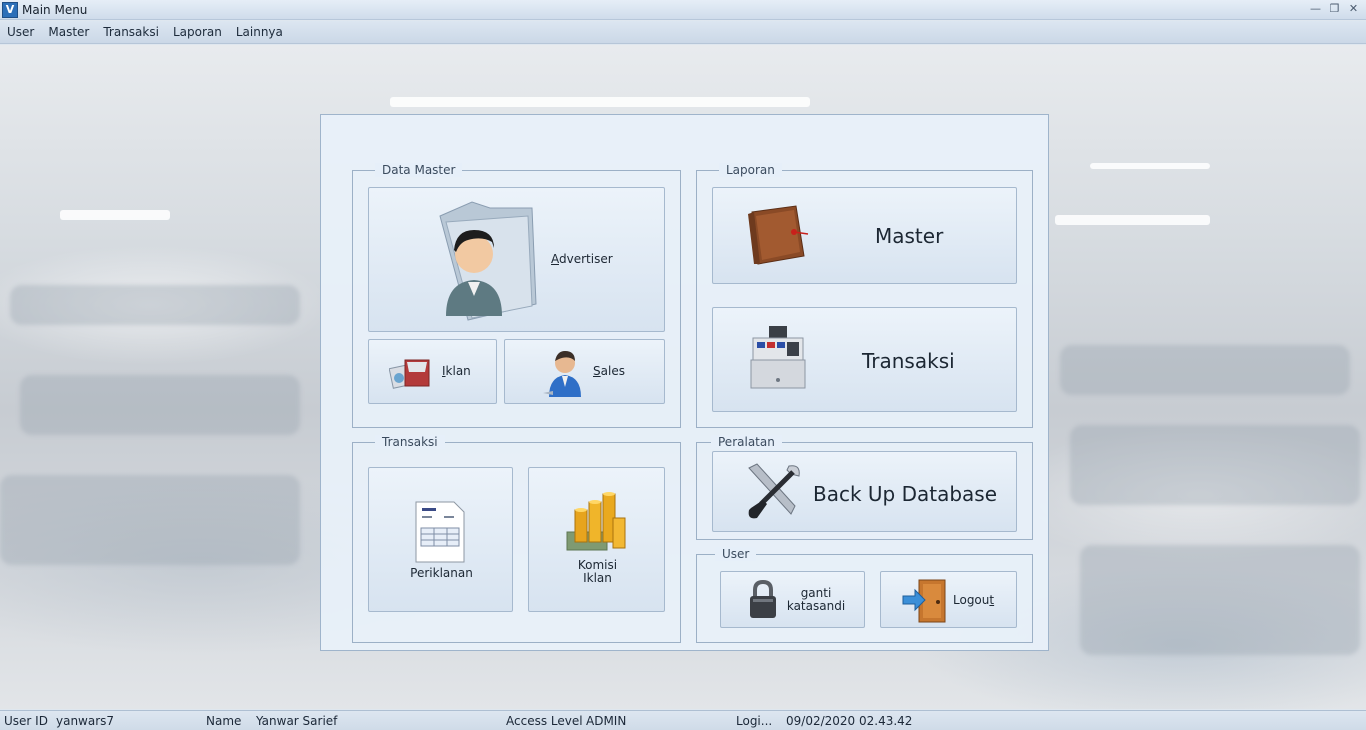  I want to click on advertiser-label: Advertiser, so click(582, 259).